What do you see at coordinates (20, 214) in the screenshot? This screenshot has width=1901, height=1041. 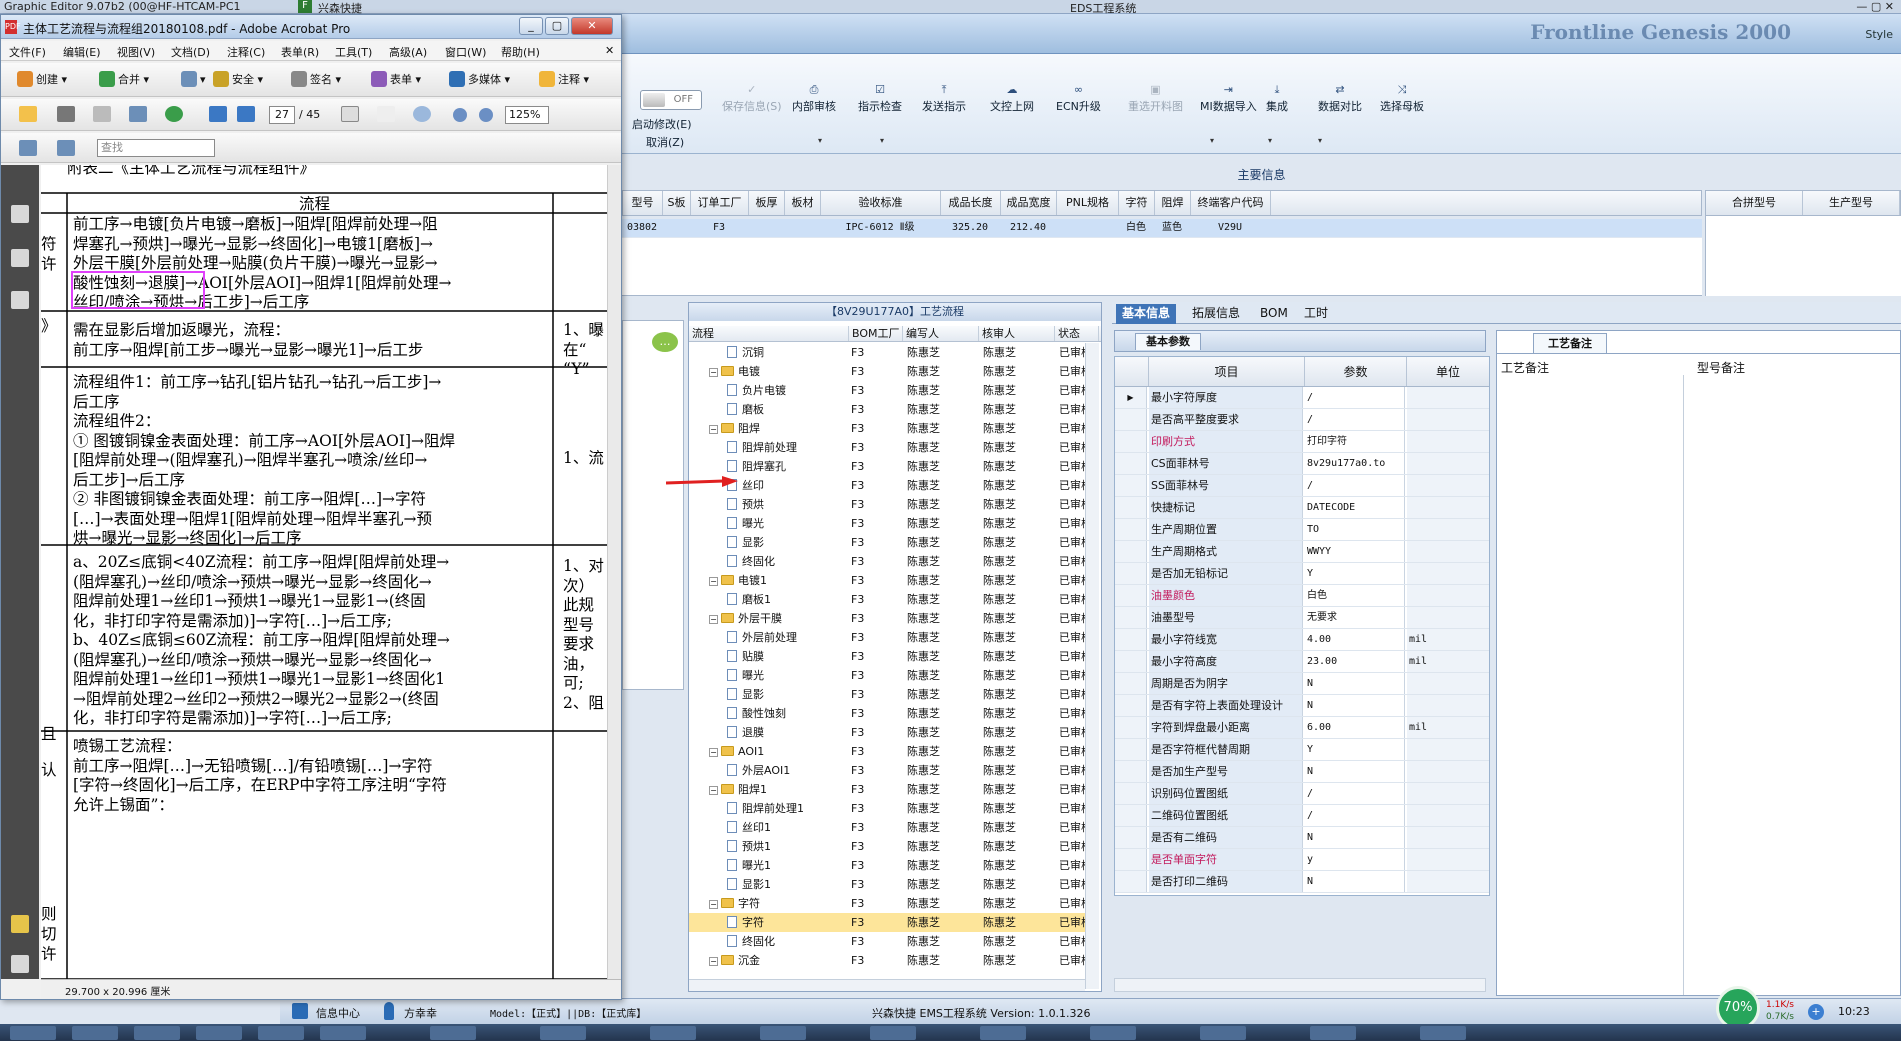 I see `pages-icon` at bounding box center [20, 214].